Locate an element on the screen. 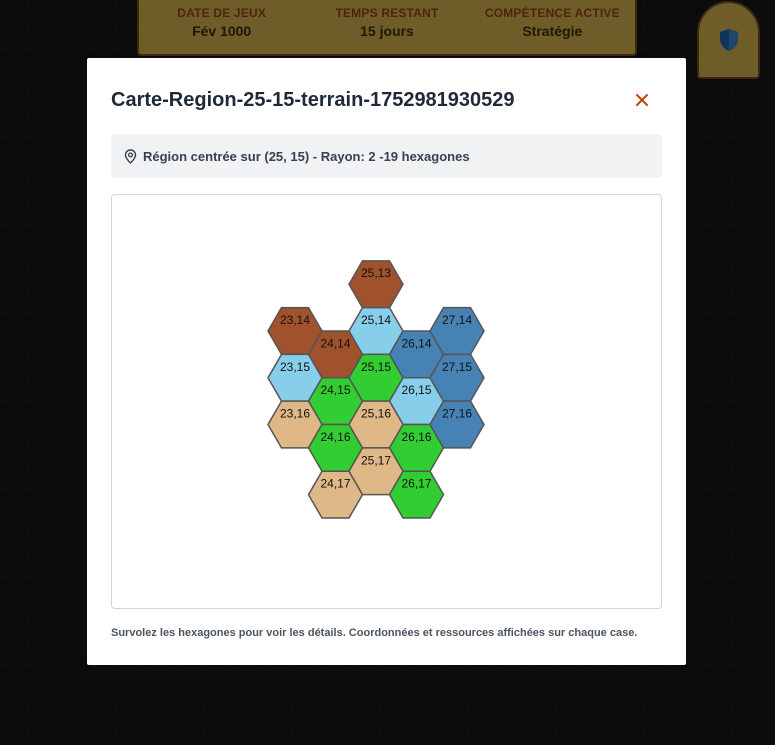 The width and height of the screenshot is (775, 745). hex-coord-label: 23,14 is located at coordinates (295, 320).